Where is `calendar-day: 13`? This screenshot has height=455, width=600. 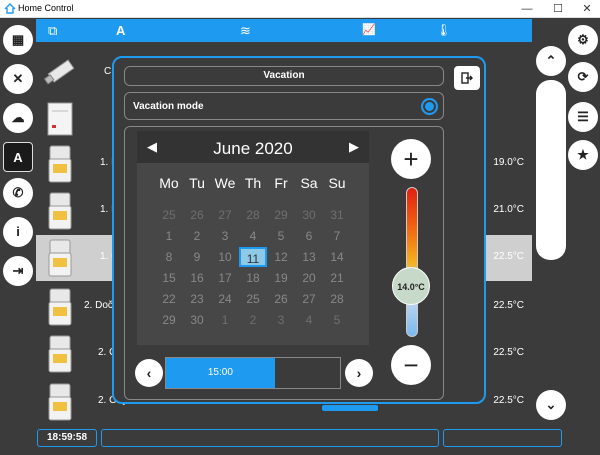
calendar-day: 13 is located at coordinates (309, 257).